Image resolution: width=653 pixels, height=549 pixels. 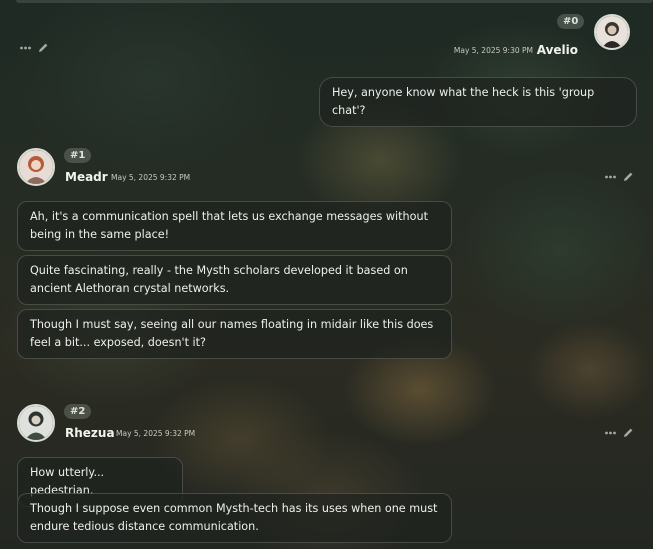 What do you see at coordinates (557, 50) in the screenshot?
I see `author-name: Avelio` at bounding box center [557, 50].